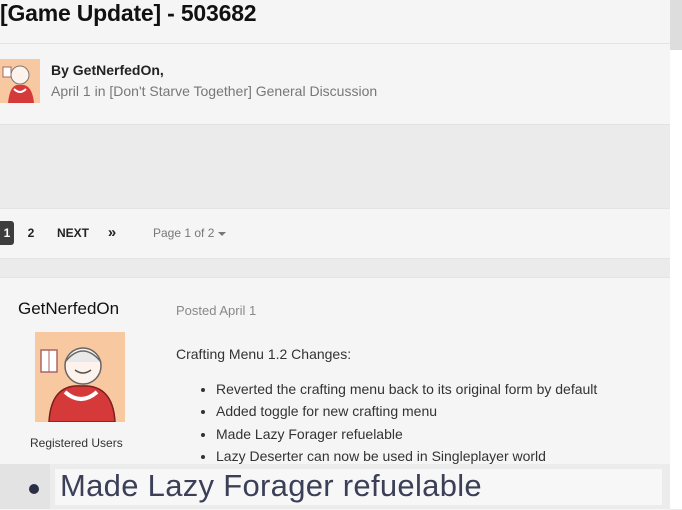 This screenshot has height=510, width=682. What do you see at coordinates (20, 81) in the screenshot?
I see `author-avatar-small` at bounding box center [20, 81].